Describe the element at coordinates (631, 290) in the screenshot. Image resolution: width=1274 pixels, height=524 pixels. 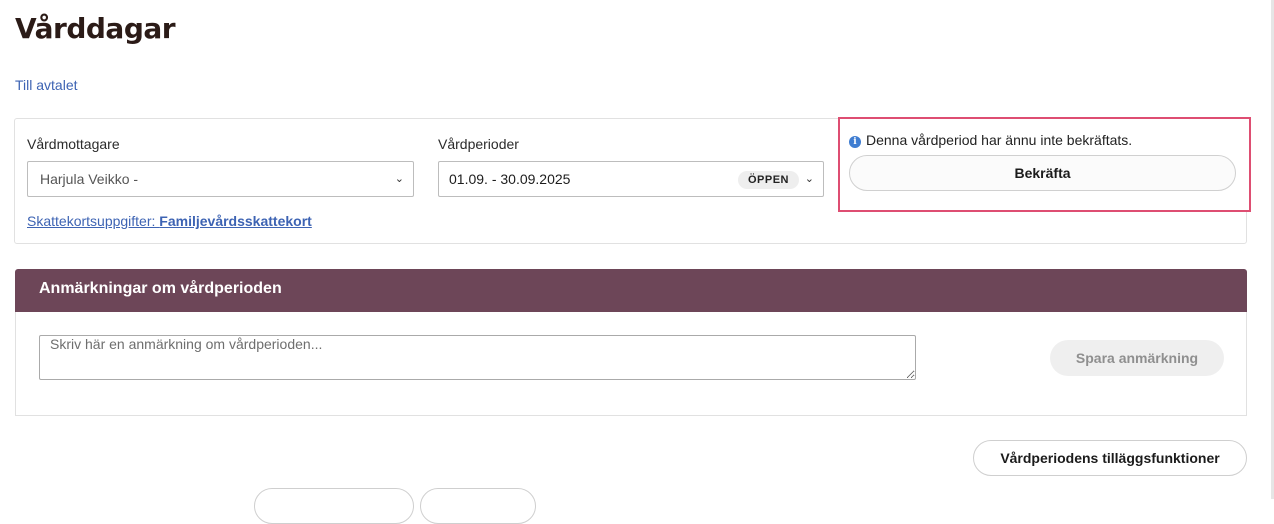
I see `notes-section-header: Anmärkningar om vårdperioden` at that location.